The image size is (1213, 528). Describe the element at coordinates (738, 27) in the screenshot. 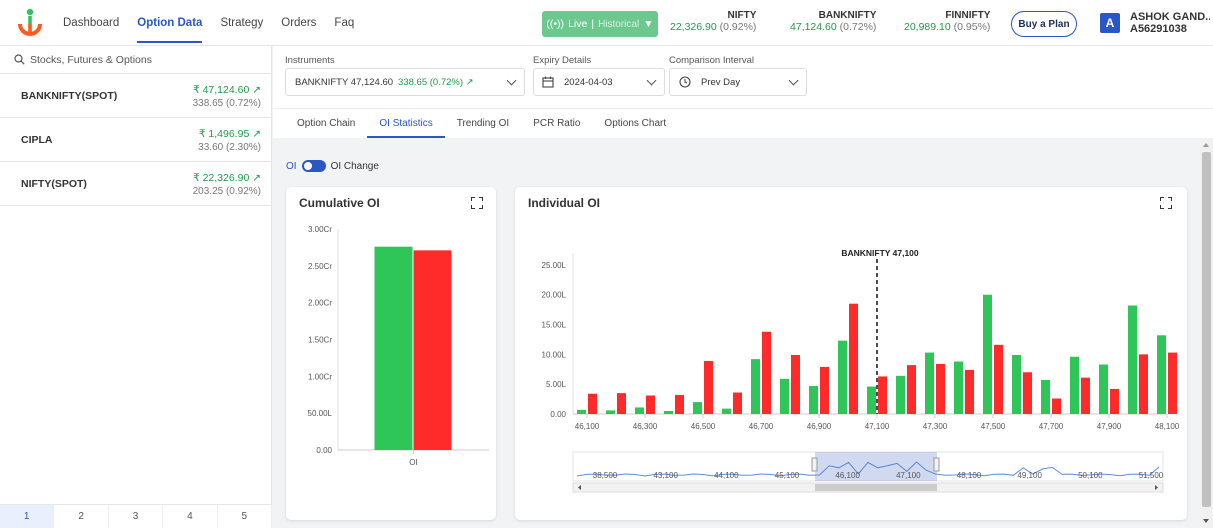

I see `index-change: (0.92%)` at that location.